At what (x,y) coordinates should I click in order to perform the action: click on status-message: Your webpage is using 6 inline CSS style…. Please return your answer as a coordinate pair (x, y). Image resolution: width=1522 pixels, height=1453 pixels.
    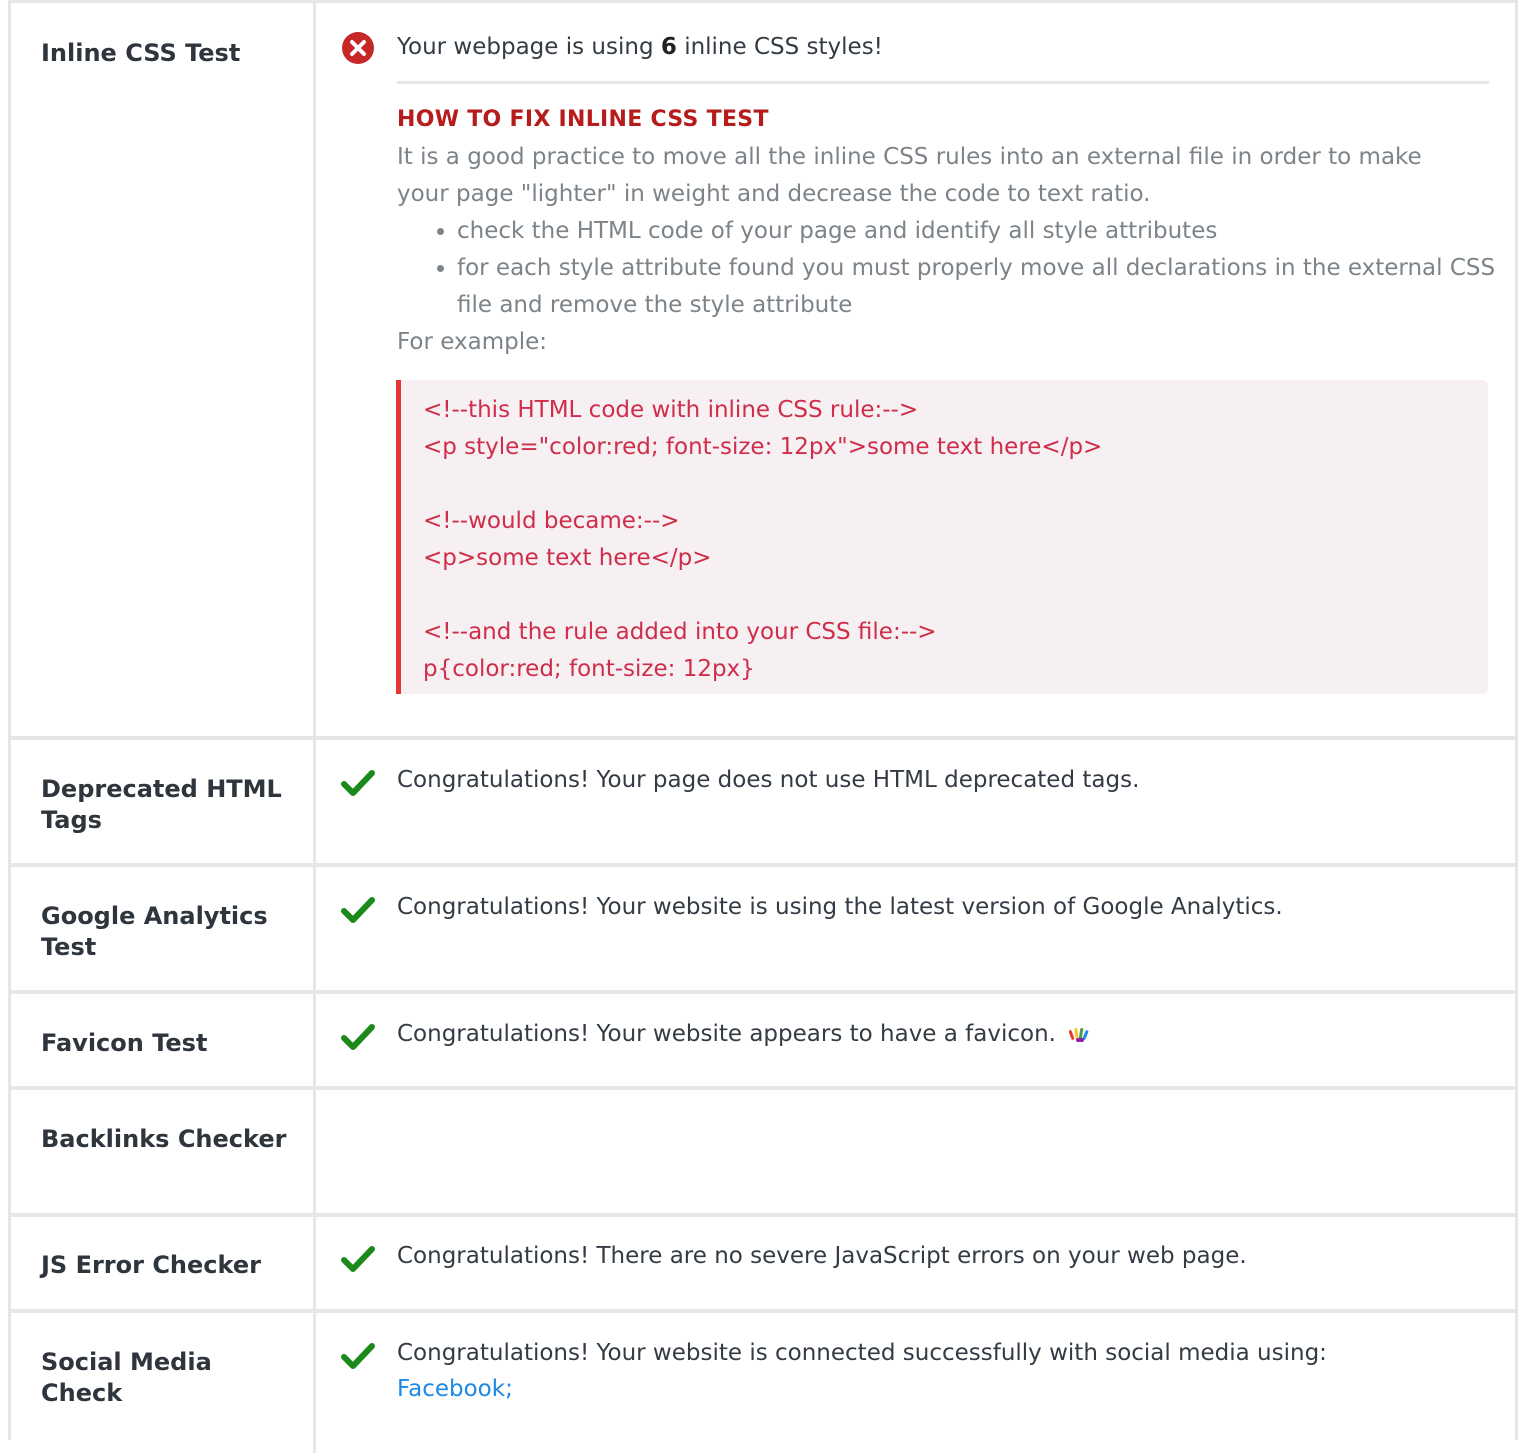
    Looking at the image, I should click on (640, 47).